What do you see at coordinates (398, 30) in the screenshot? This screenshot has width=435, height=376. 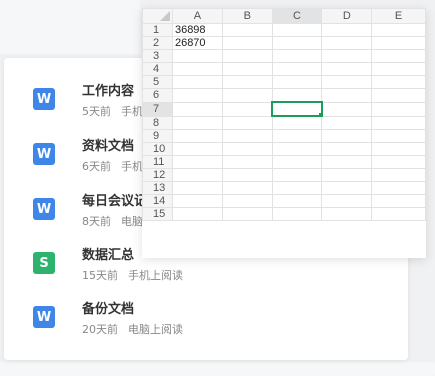 I see `cell-e1` at bounding box center [398, 30].